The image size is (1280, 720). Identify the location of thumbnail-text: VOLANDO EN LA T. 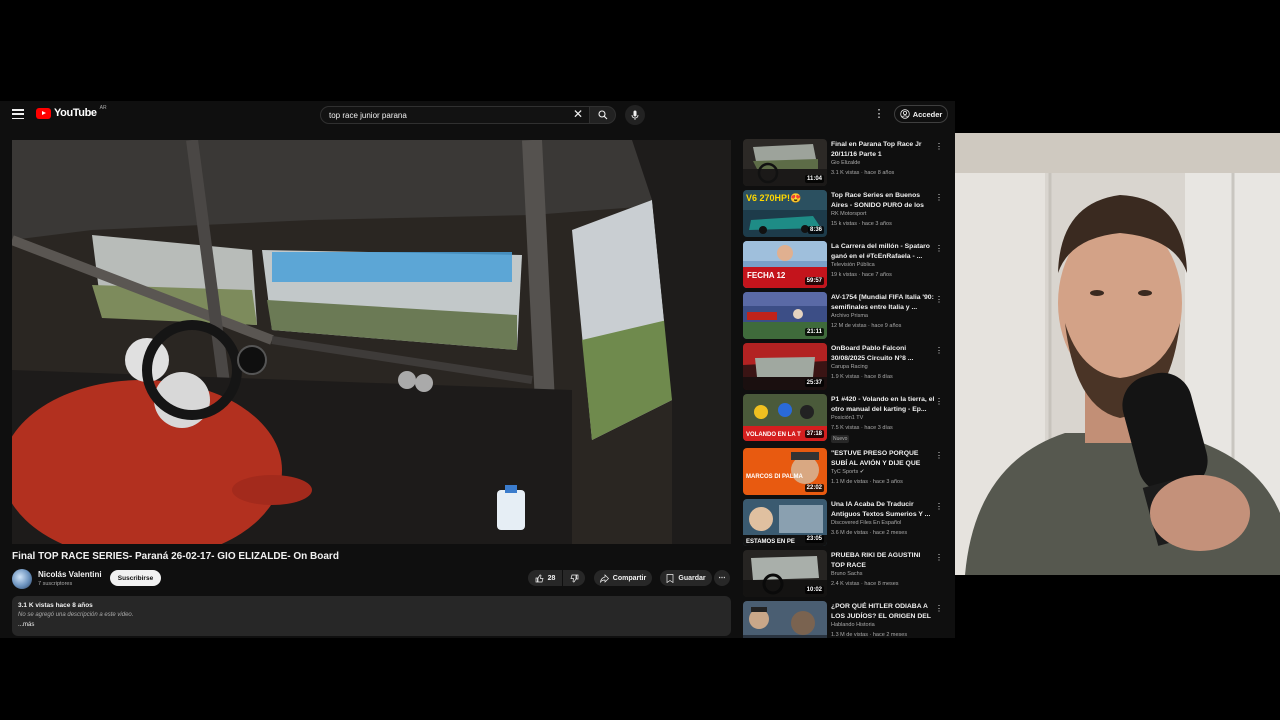
(773, 435).